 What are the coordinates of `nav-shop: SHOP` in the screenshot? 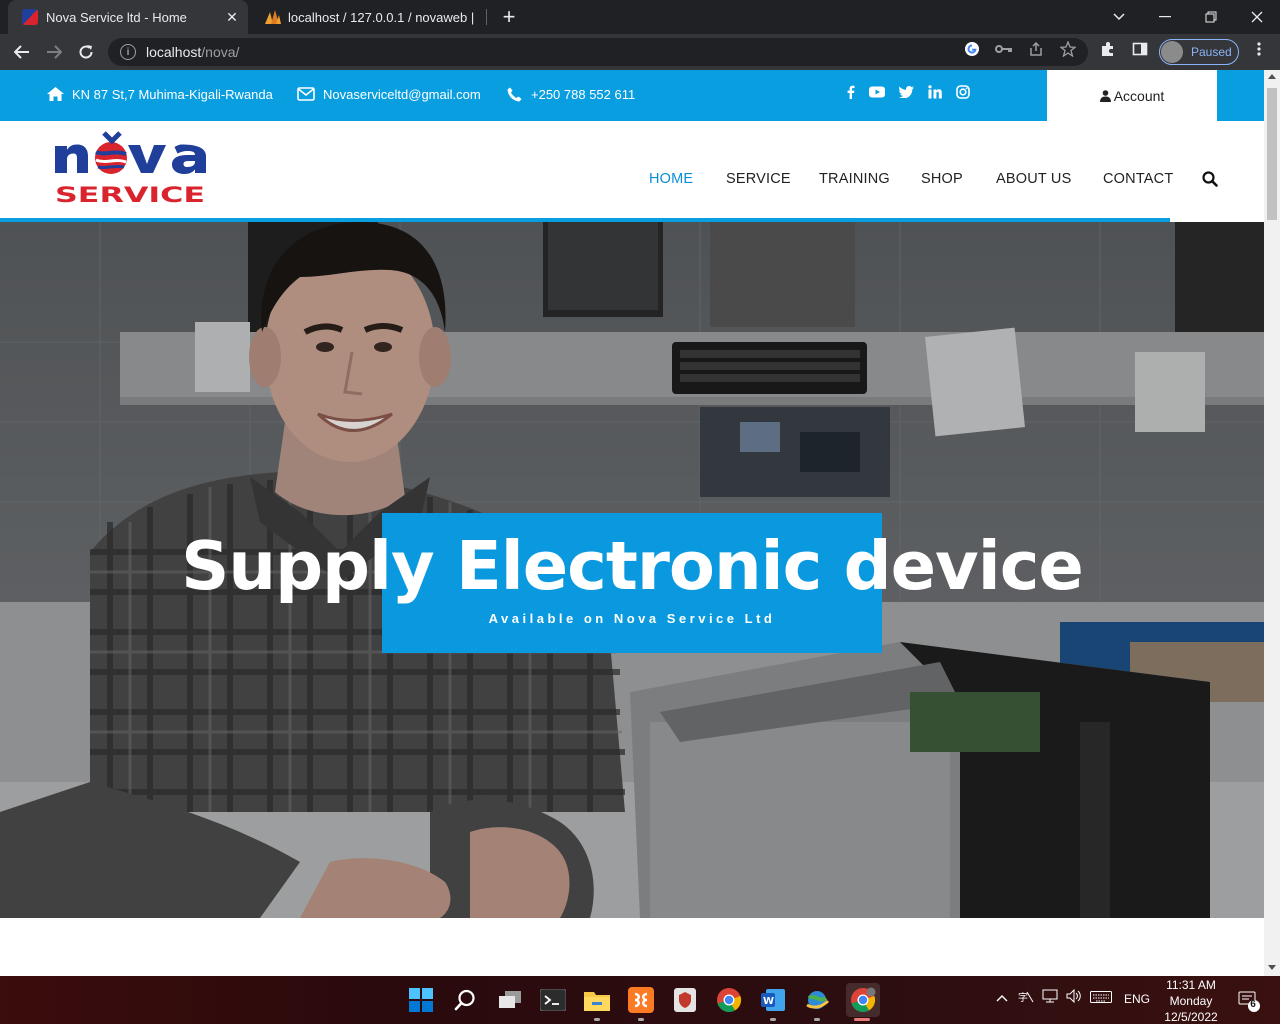 It's located at (942, 179).